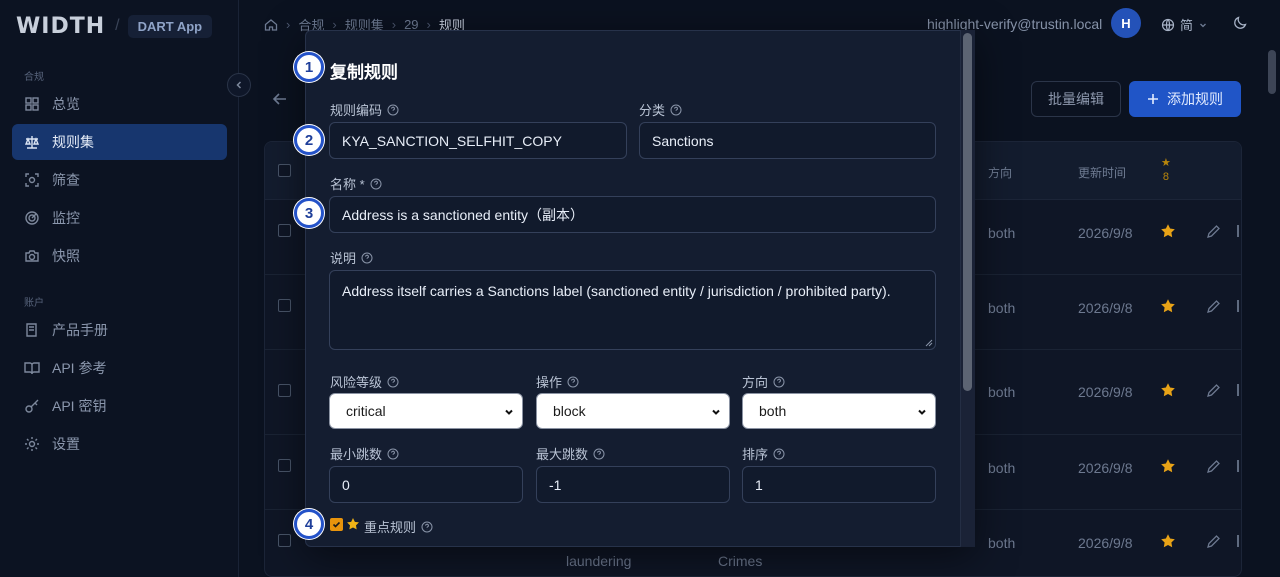 This screenshot has height=577, width=1280. I want to click on key-rule-label: 重点规则, so click(398, 526).